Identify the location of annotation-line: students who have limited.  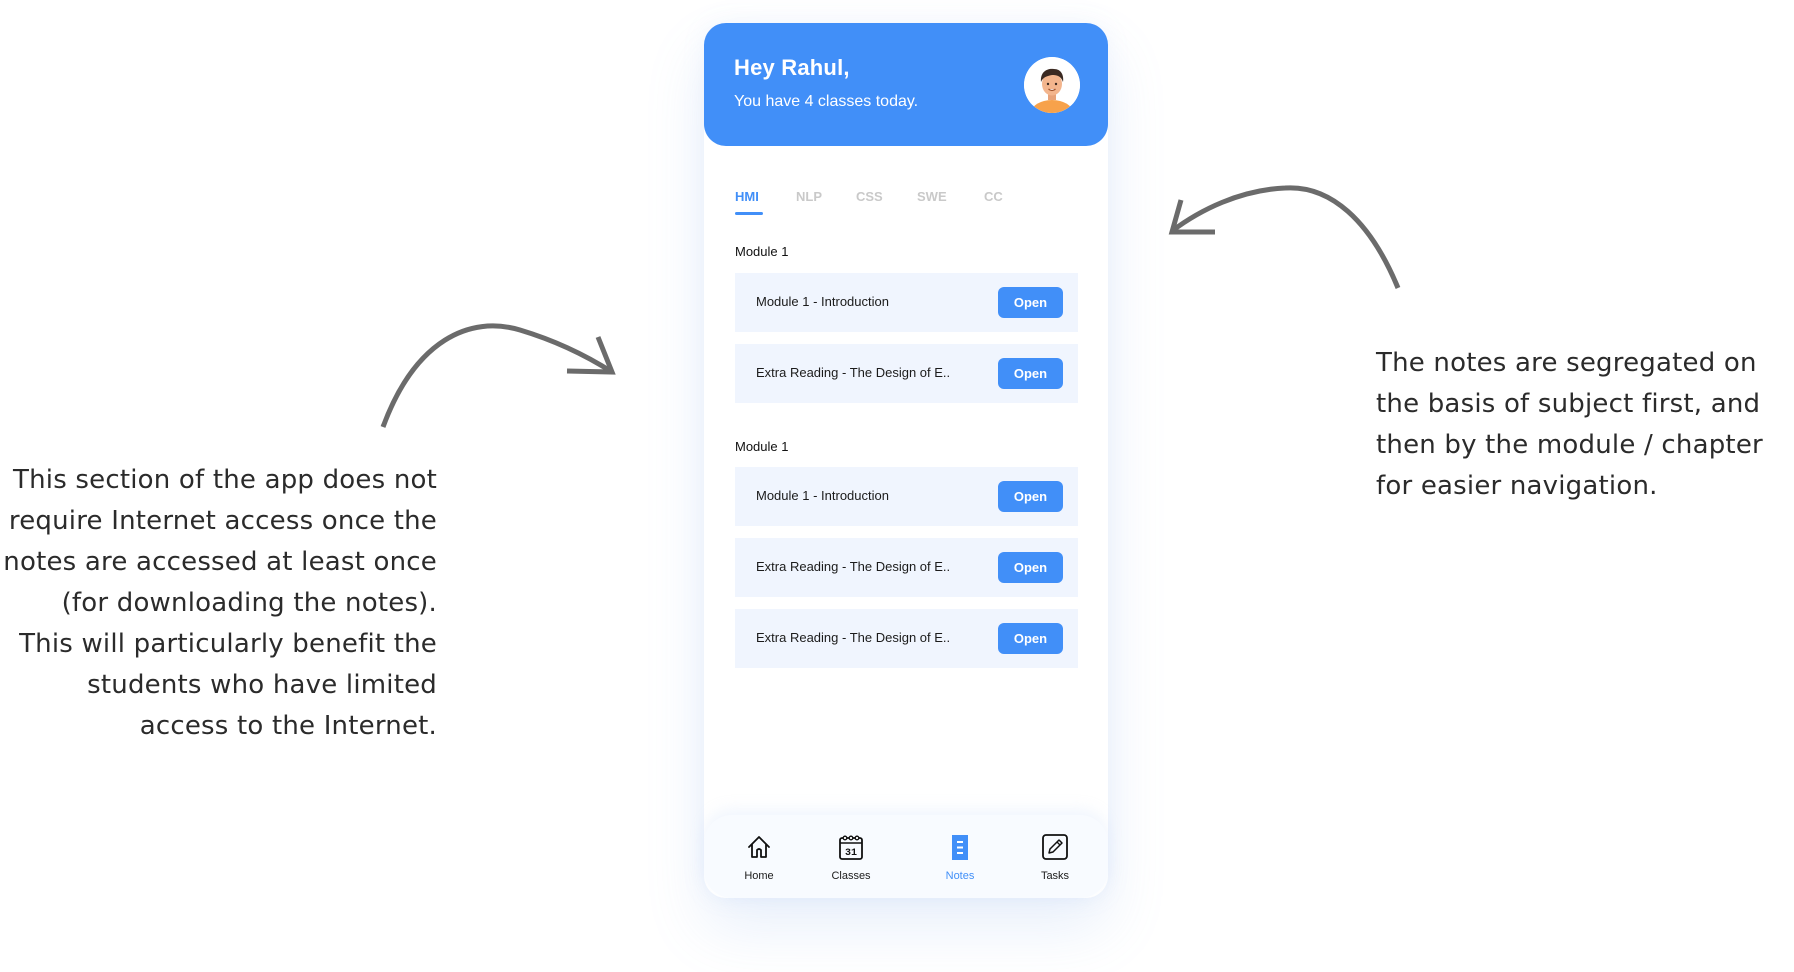
(262, 685).